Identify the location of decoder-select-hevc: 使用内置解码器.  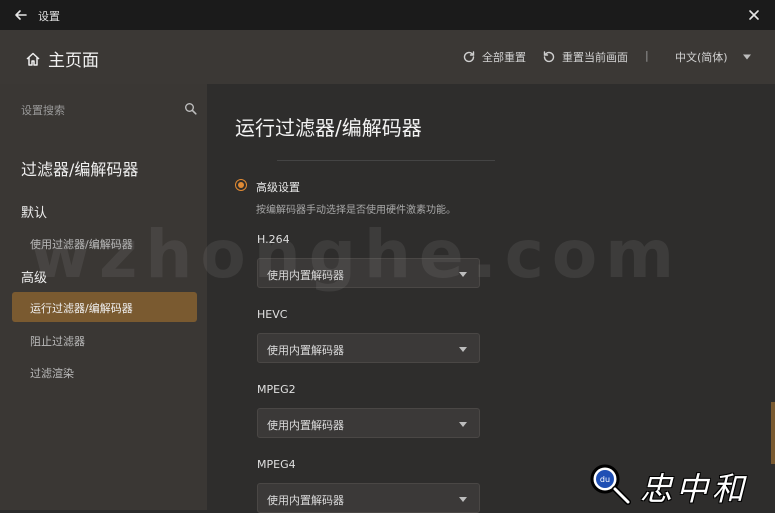
(368, 348).